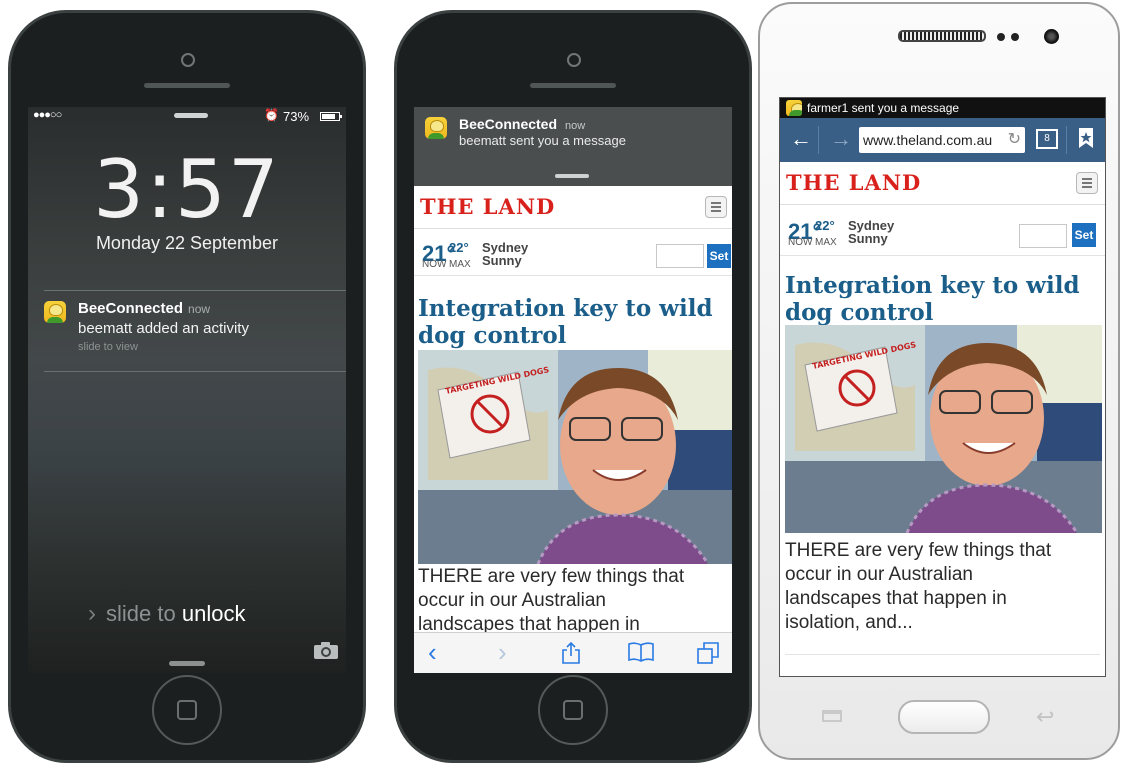 The height and width of the screenshot is (763, 1123). What do you see at coordinates (575, 126) in the screenshot?
I see `banner-time: now` at bounding box center [575, 126].